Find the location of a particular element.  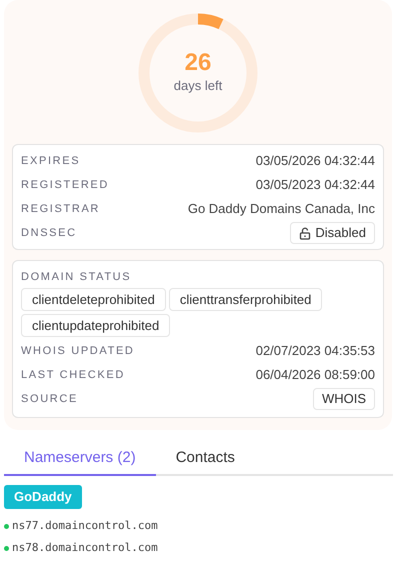

provider-badge: GoDaddy is located at coordinates (43, 497).